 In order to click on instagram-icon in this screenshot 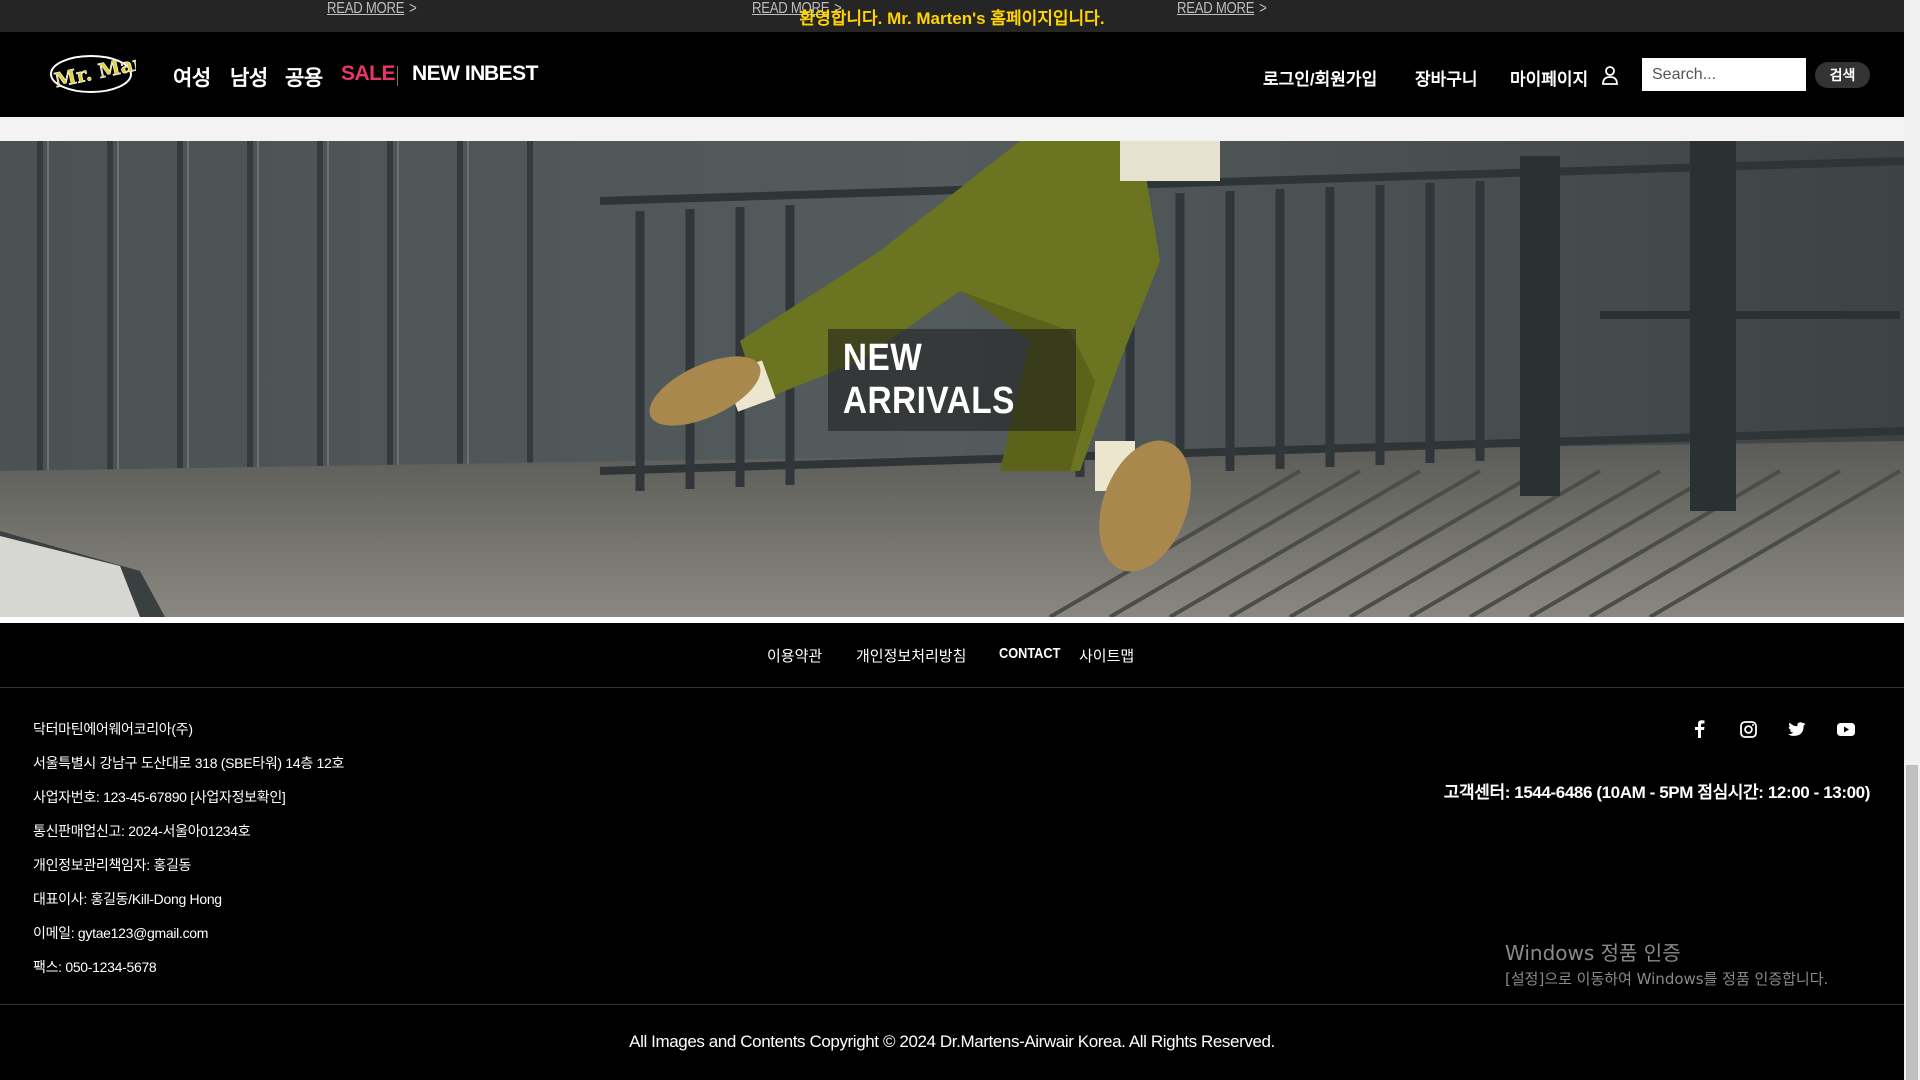, I will do `click(1748, 729)`.